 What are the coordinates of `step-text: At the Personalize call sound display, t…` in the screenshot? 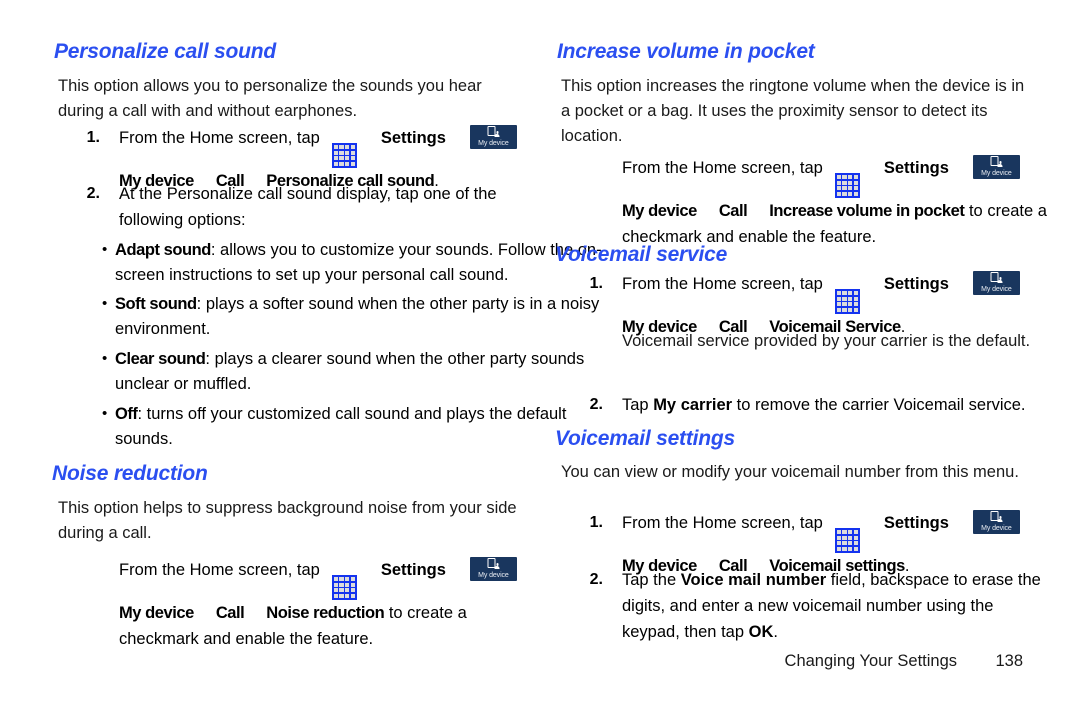 It's located at (308, 207).